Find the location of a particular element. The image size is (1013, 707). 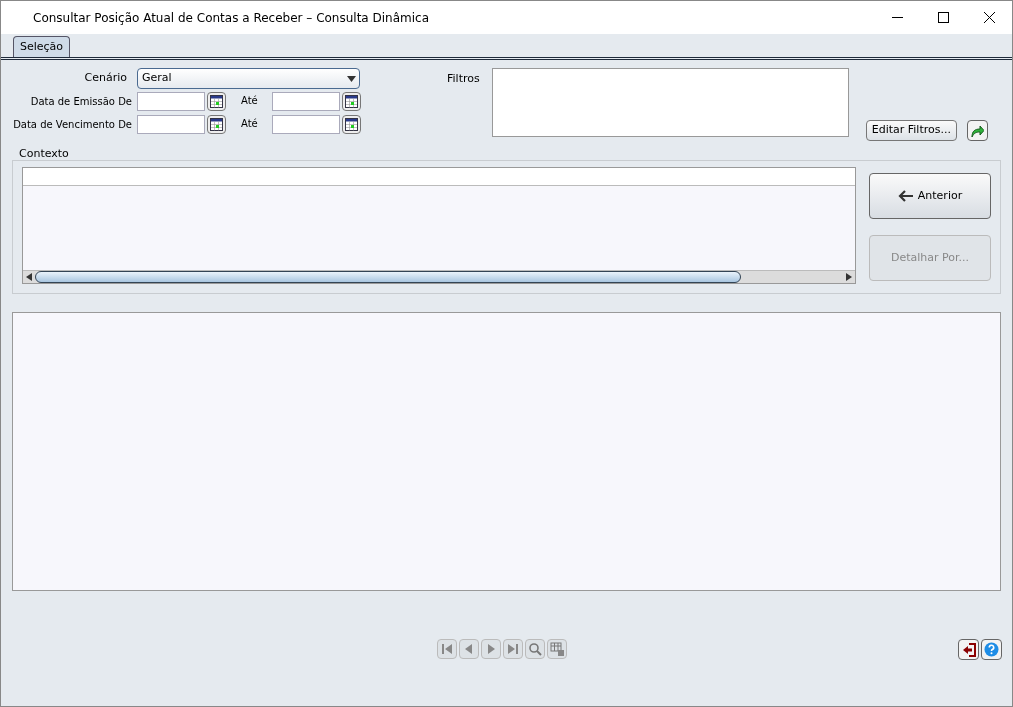

field-label: Data de Vencimento De is located at coordinates (72, 124).